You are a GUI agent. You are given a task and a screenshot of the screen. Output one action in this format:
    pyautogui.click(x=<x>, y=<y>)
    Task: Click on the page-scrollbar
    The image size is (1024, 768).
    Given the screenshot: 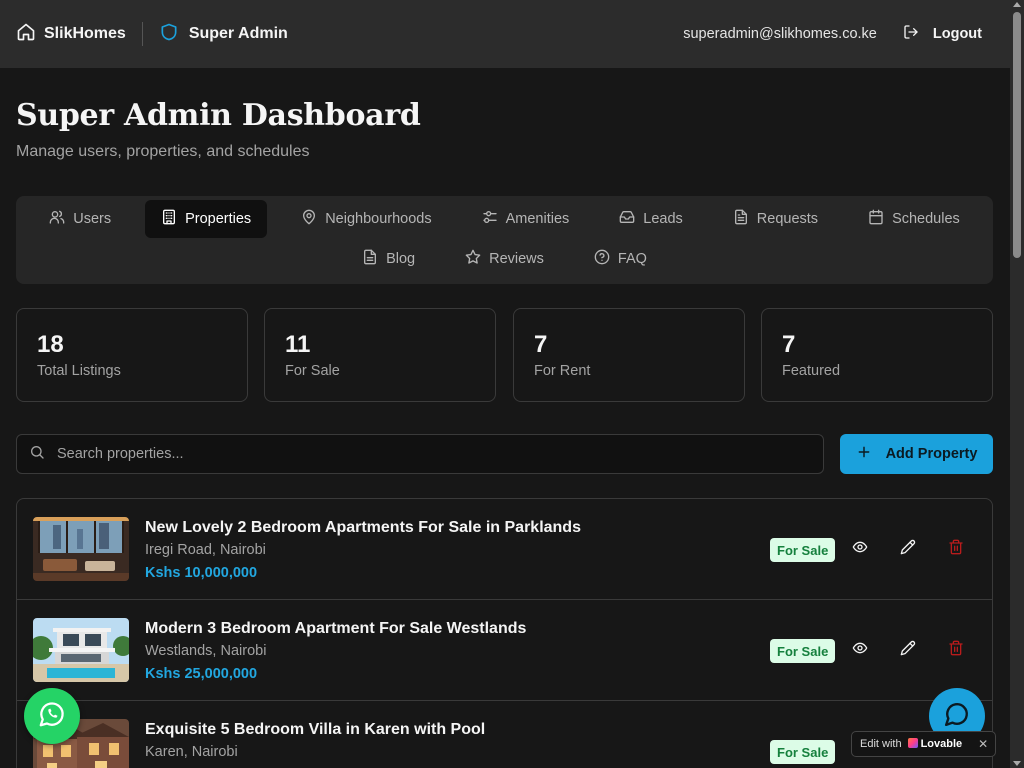 What is the action you would take?
    pyautogui.click(x=1017, y=384)
    